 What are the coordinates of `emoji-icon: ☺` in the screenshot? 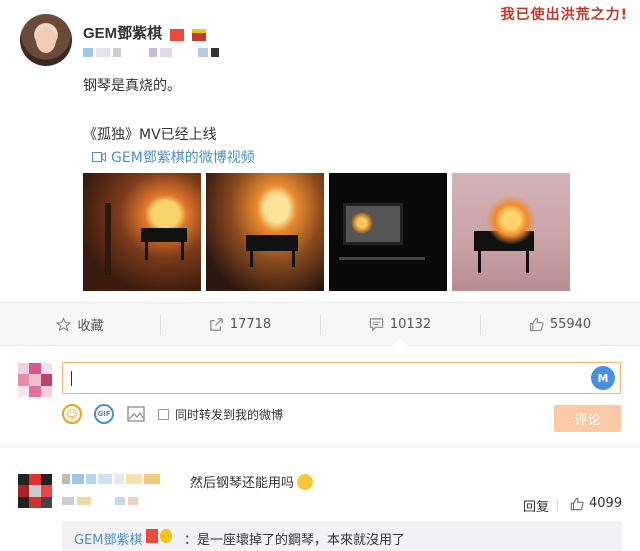 It's located at (72, 414).